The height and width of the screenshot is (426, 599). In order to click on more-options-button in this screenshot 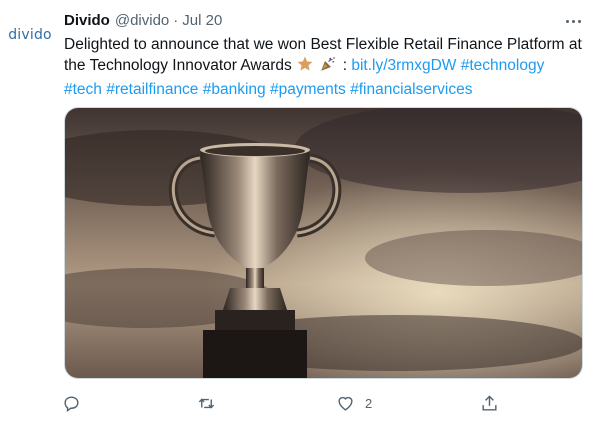, I will do `click(573, 21)`.